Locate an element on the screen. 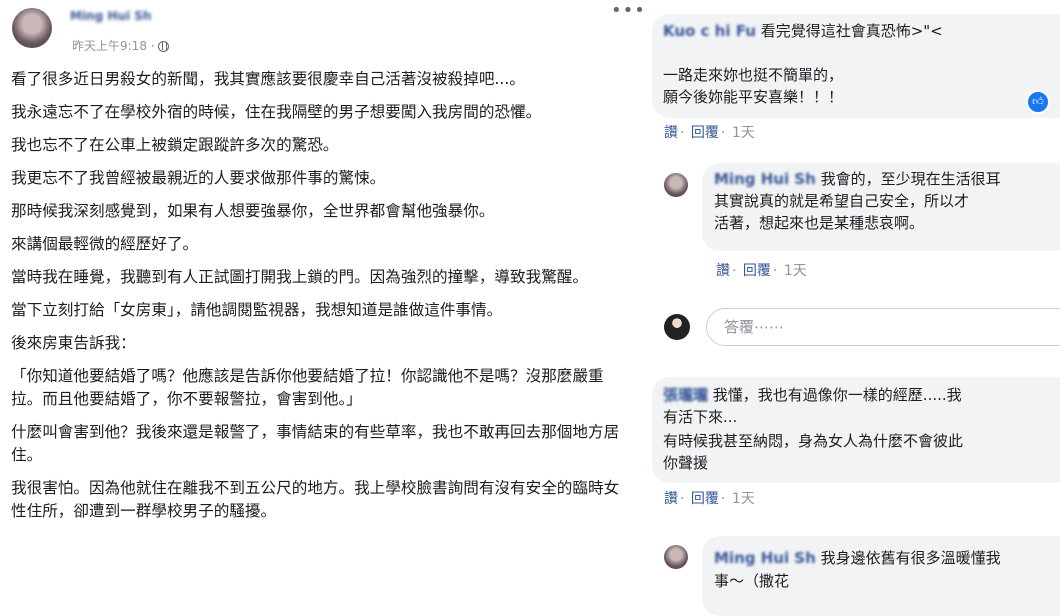  comment-text: 願今後妳能平安喜樂！！！ is located at coordinates (753, 97).